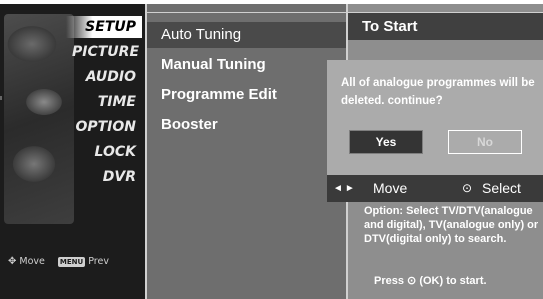  What do you see at coordinates (247, 8) in the screenshot?
I see `submenu-header-bar` at bounding box center [247, 8].